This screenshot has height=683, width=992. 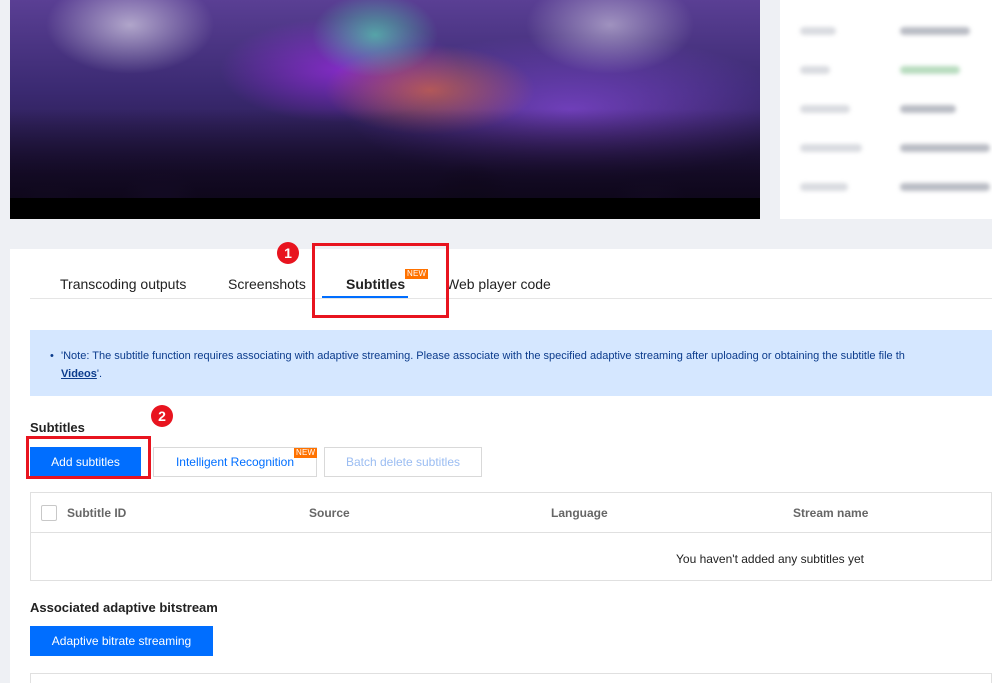 I want to click on batch-delete-subtitles-button: Batch delete subtitles, so click(x=403, y=462).